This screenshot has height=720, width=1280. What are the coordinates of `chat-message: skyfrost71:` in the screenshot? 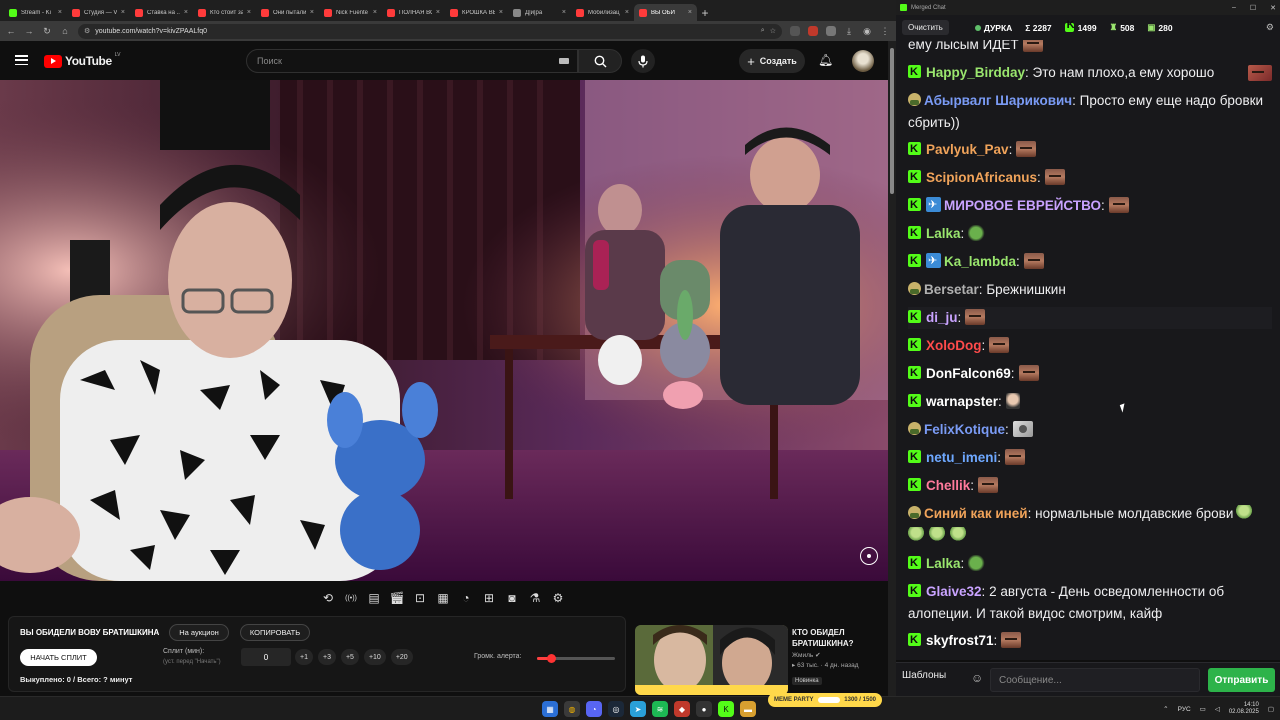 It's located at (1090, 640).